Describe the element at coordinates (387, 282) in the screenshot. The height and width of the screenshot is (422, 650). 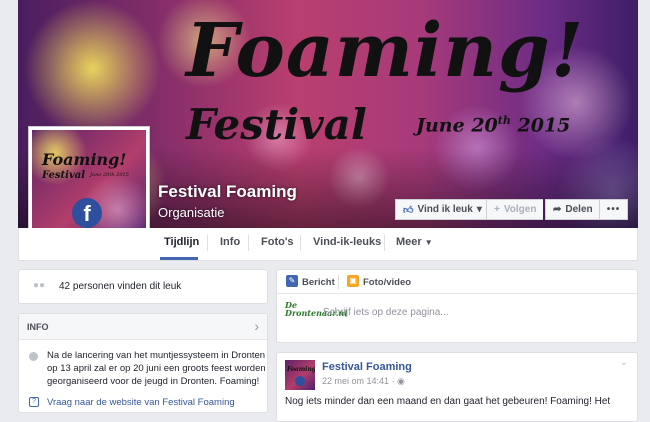
I see `composer-tab-photo: Foto/video` at that location.